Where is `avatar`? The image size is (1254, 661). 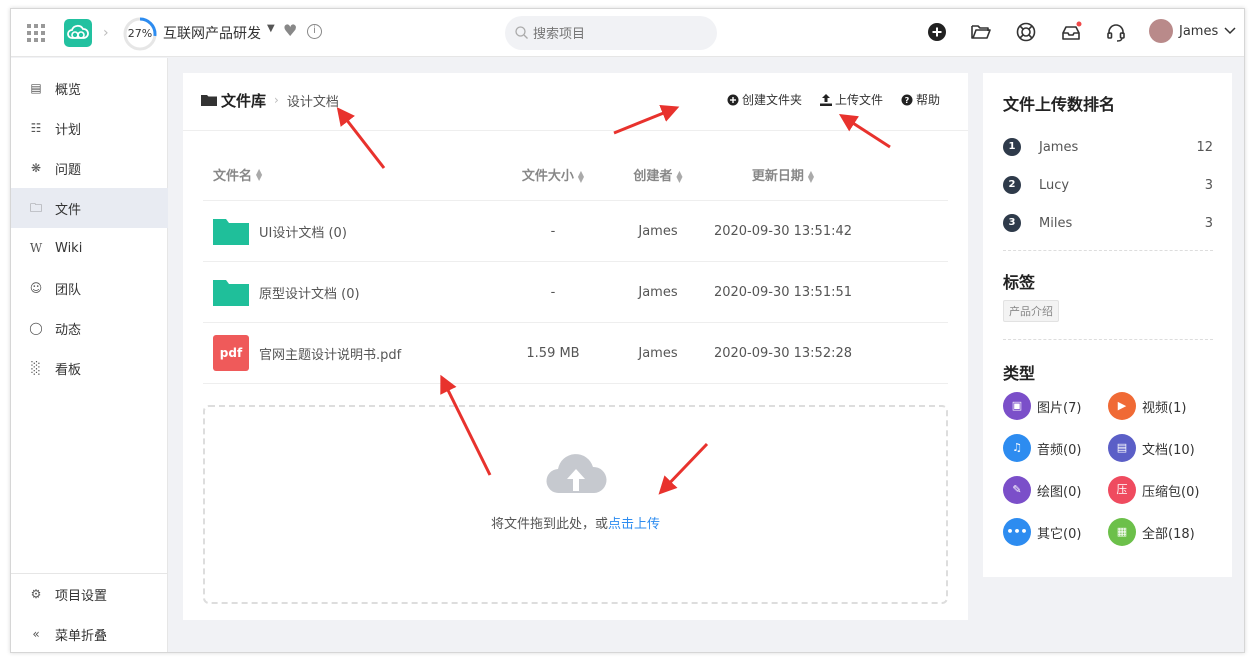 avatar is located at coordinates (1161, 31).